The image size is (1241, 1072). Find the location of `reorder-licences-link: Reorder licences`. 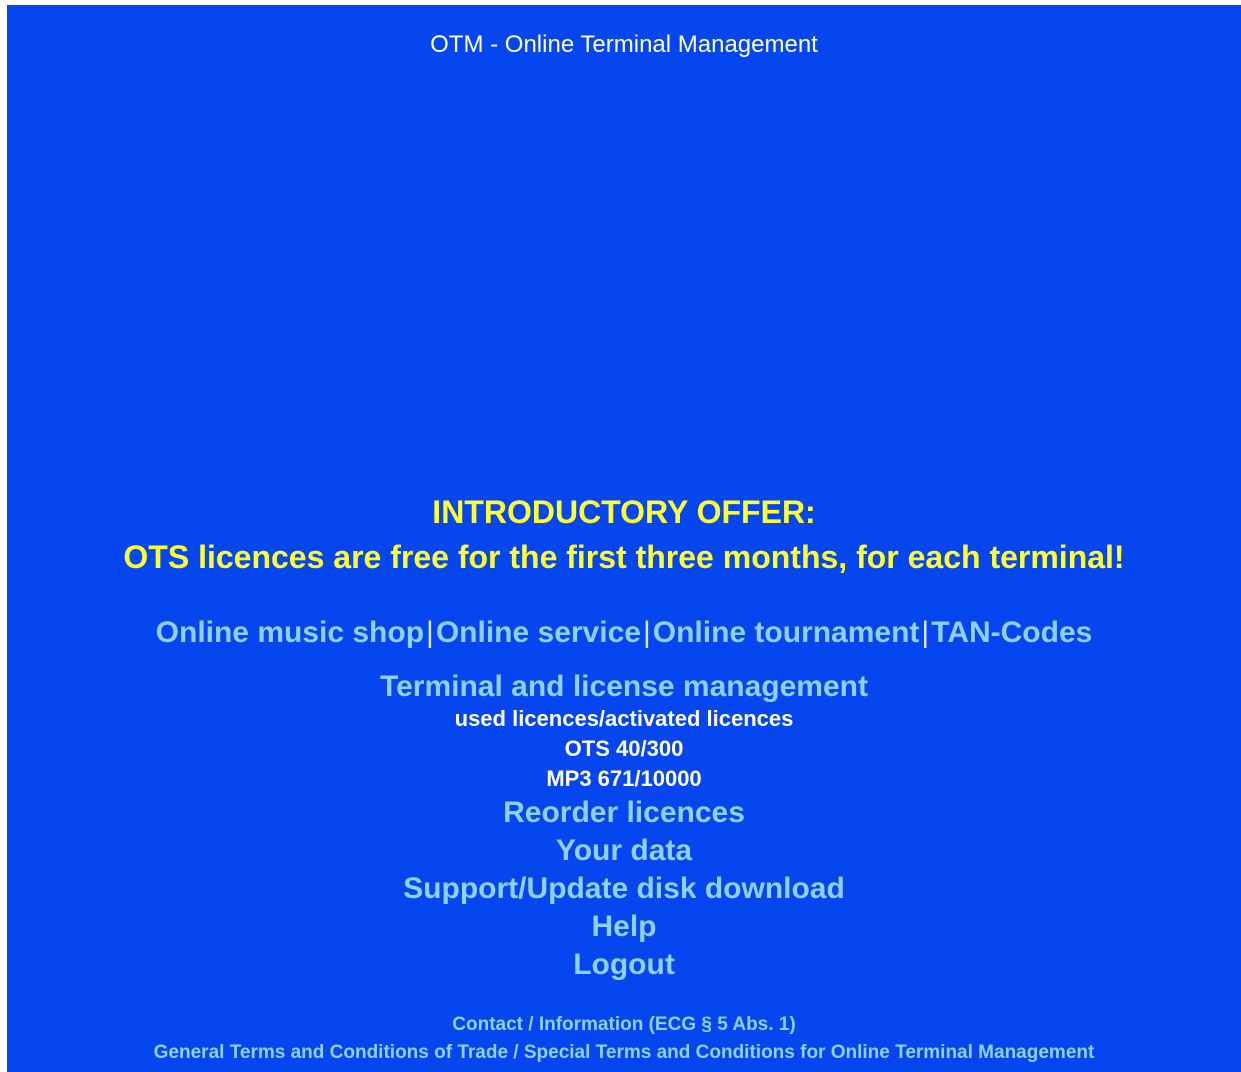

reorder-licences-link: Reorder licences is located at coordinates (624, 812).